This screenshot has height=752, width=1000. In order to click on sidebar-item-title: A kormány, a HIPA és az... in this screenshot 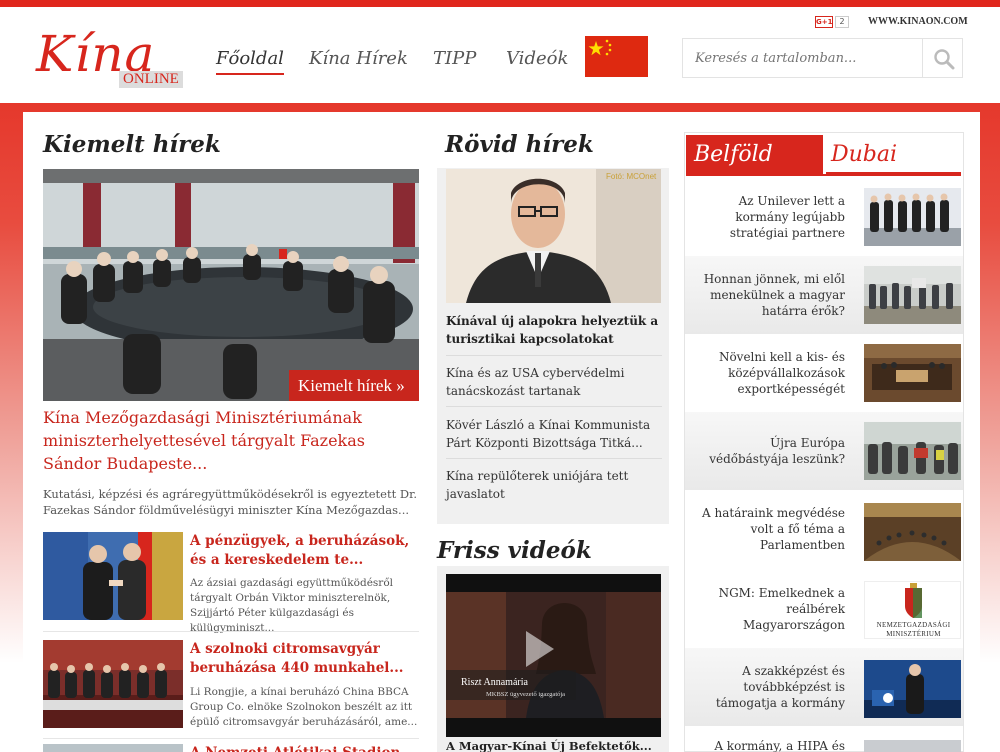, I will do `click(768, 739)`.